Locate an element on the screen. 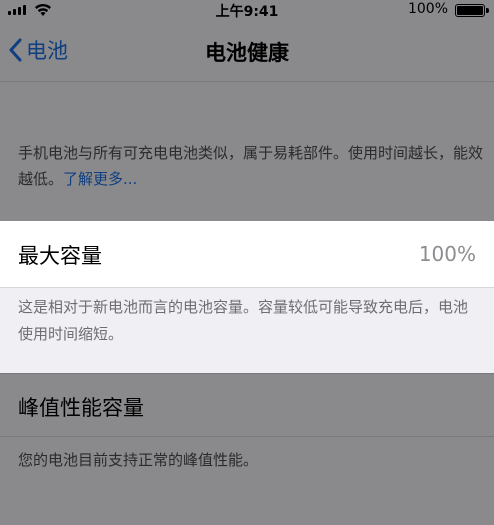 This screenshot has height=525, width=494. maximum-capacity-value: 100% is located at coordinates (447, 254).